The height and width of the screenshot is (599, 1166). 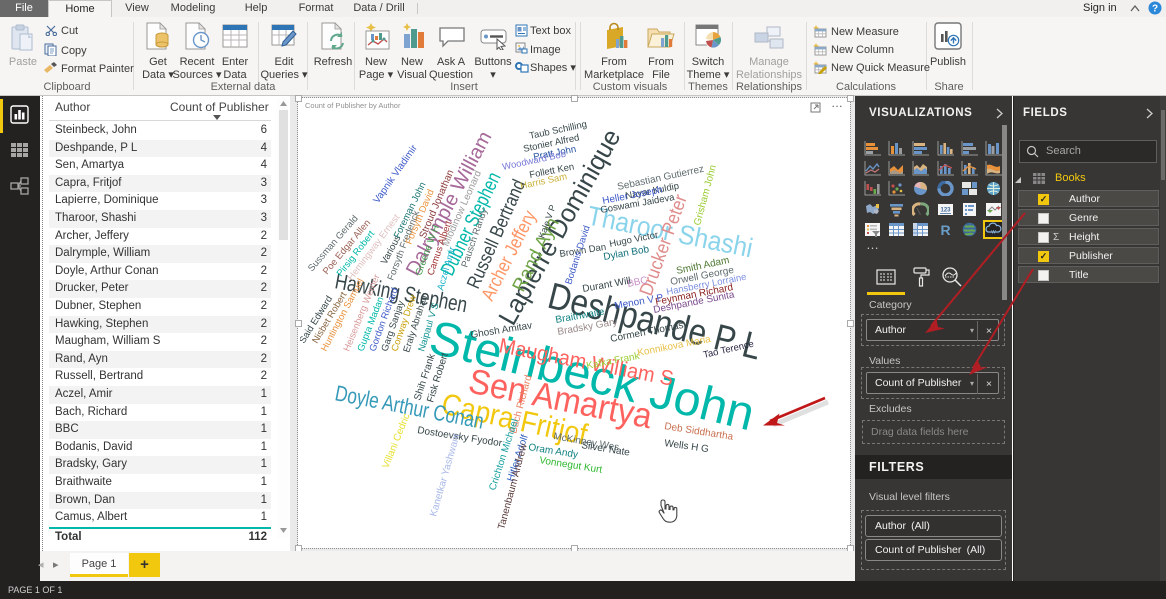 What do you see at coordinates (409, 406) in the screenshot?
I see `svg-text: Doyle Arthur Conan` at bounding box center [409, 406].